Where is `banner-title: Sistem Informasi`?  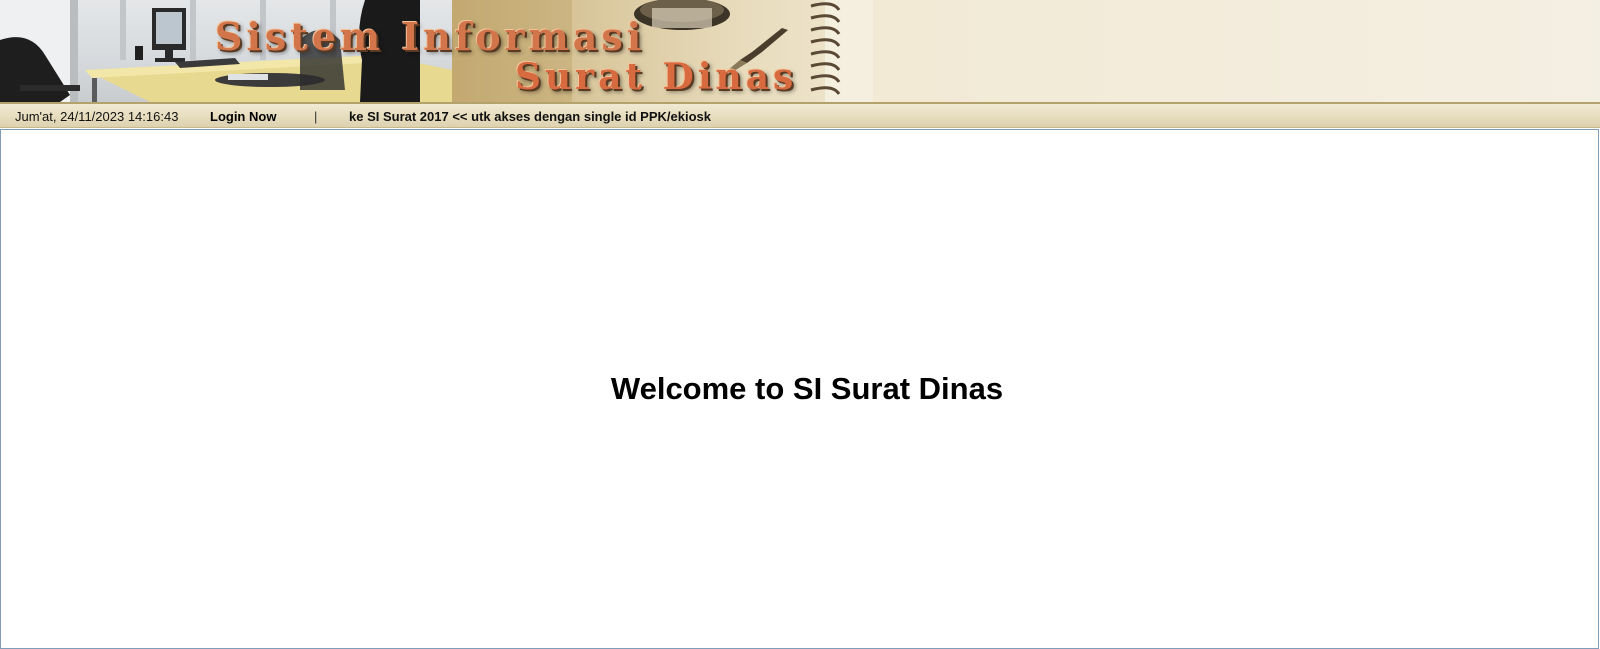 banner-title: Sistem Informasi is located at coordinates (430, 36).